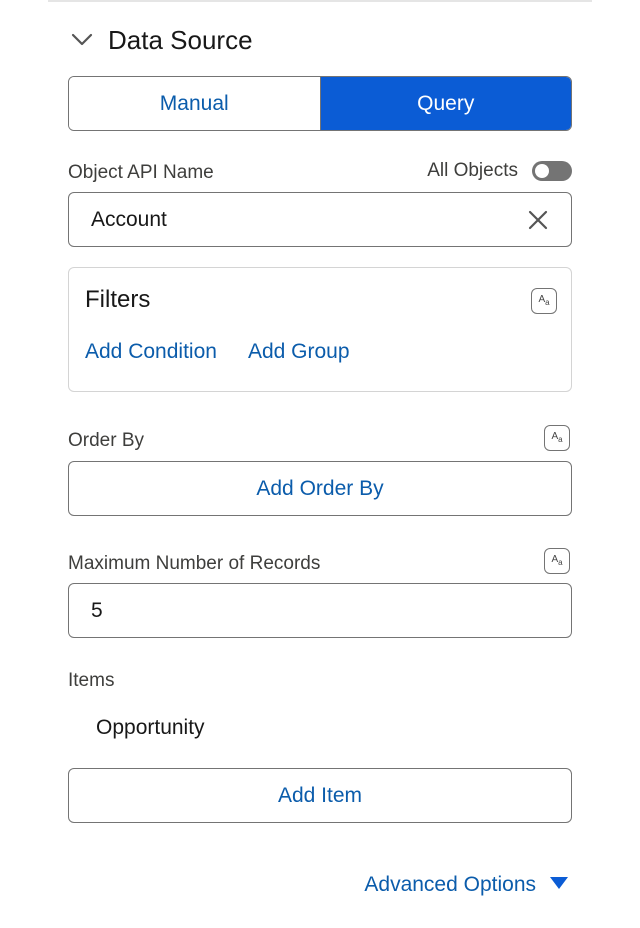 Image resolution: width=640 pixels, height=928 pixels. What do you see at coordinates (445, 103) in the screenshot?
I see `query-button: Query` at bounding box center [445, 103].